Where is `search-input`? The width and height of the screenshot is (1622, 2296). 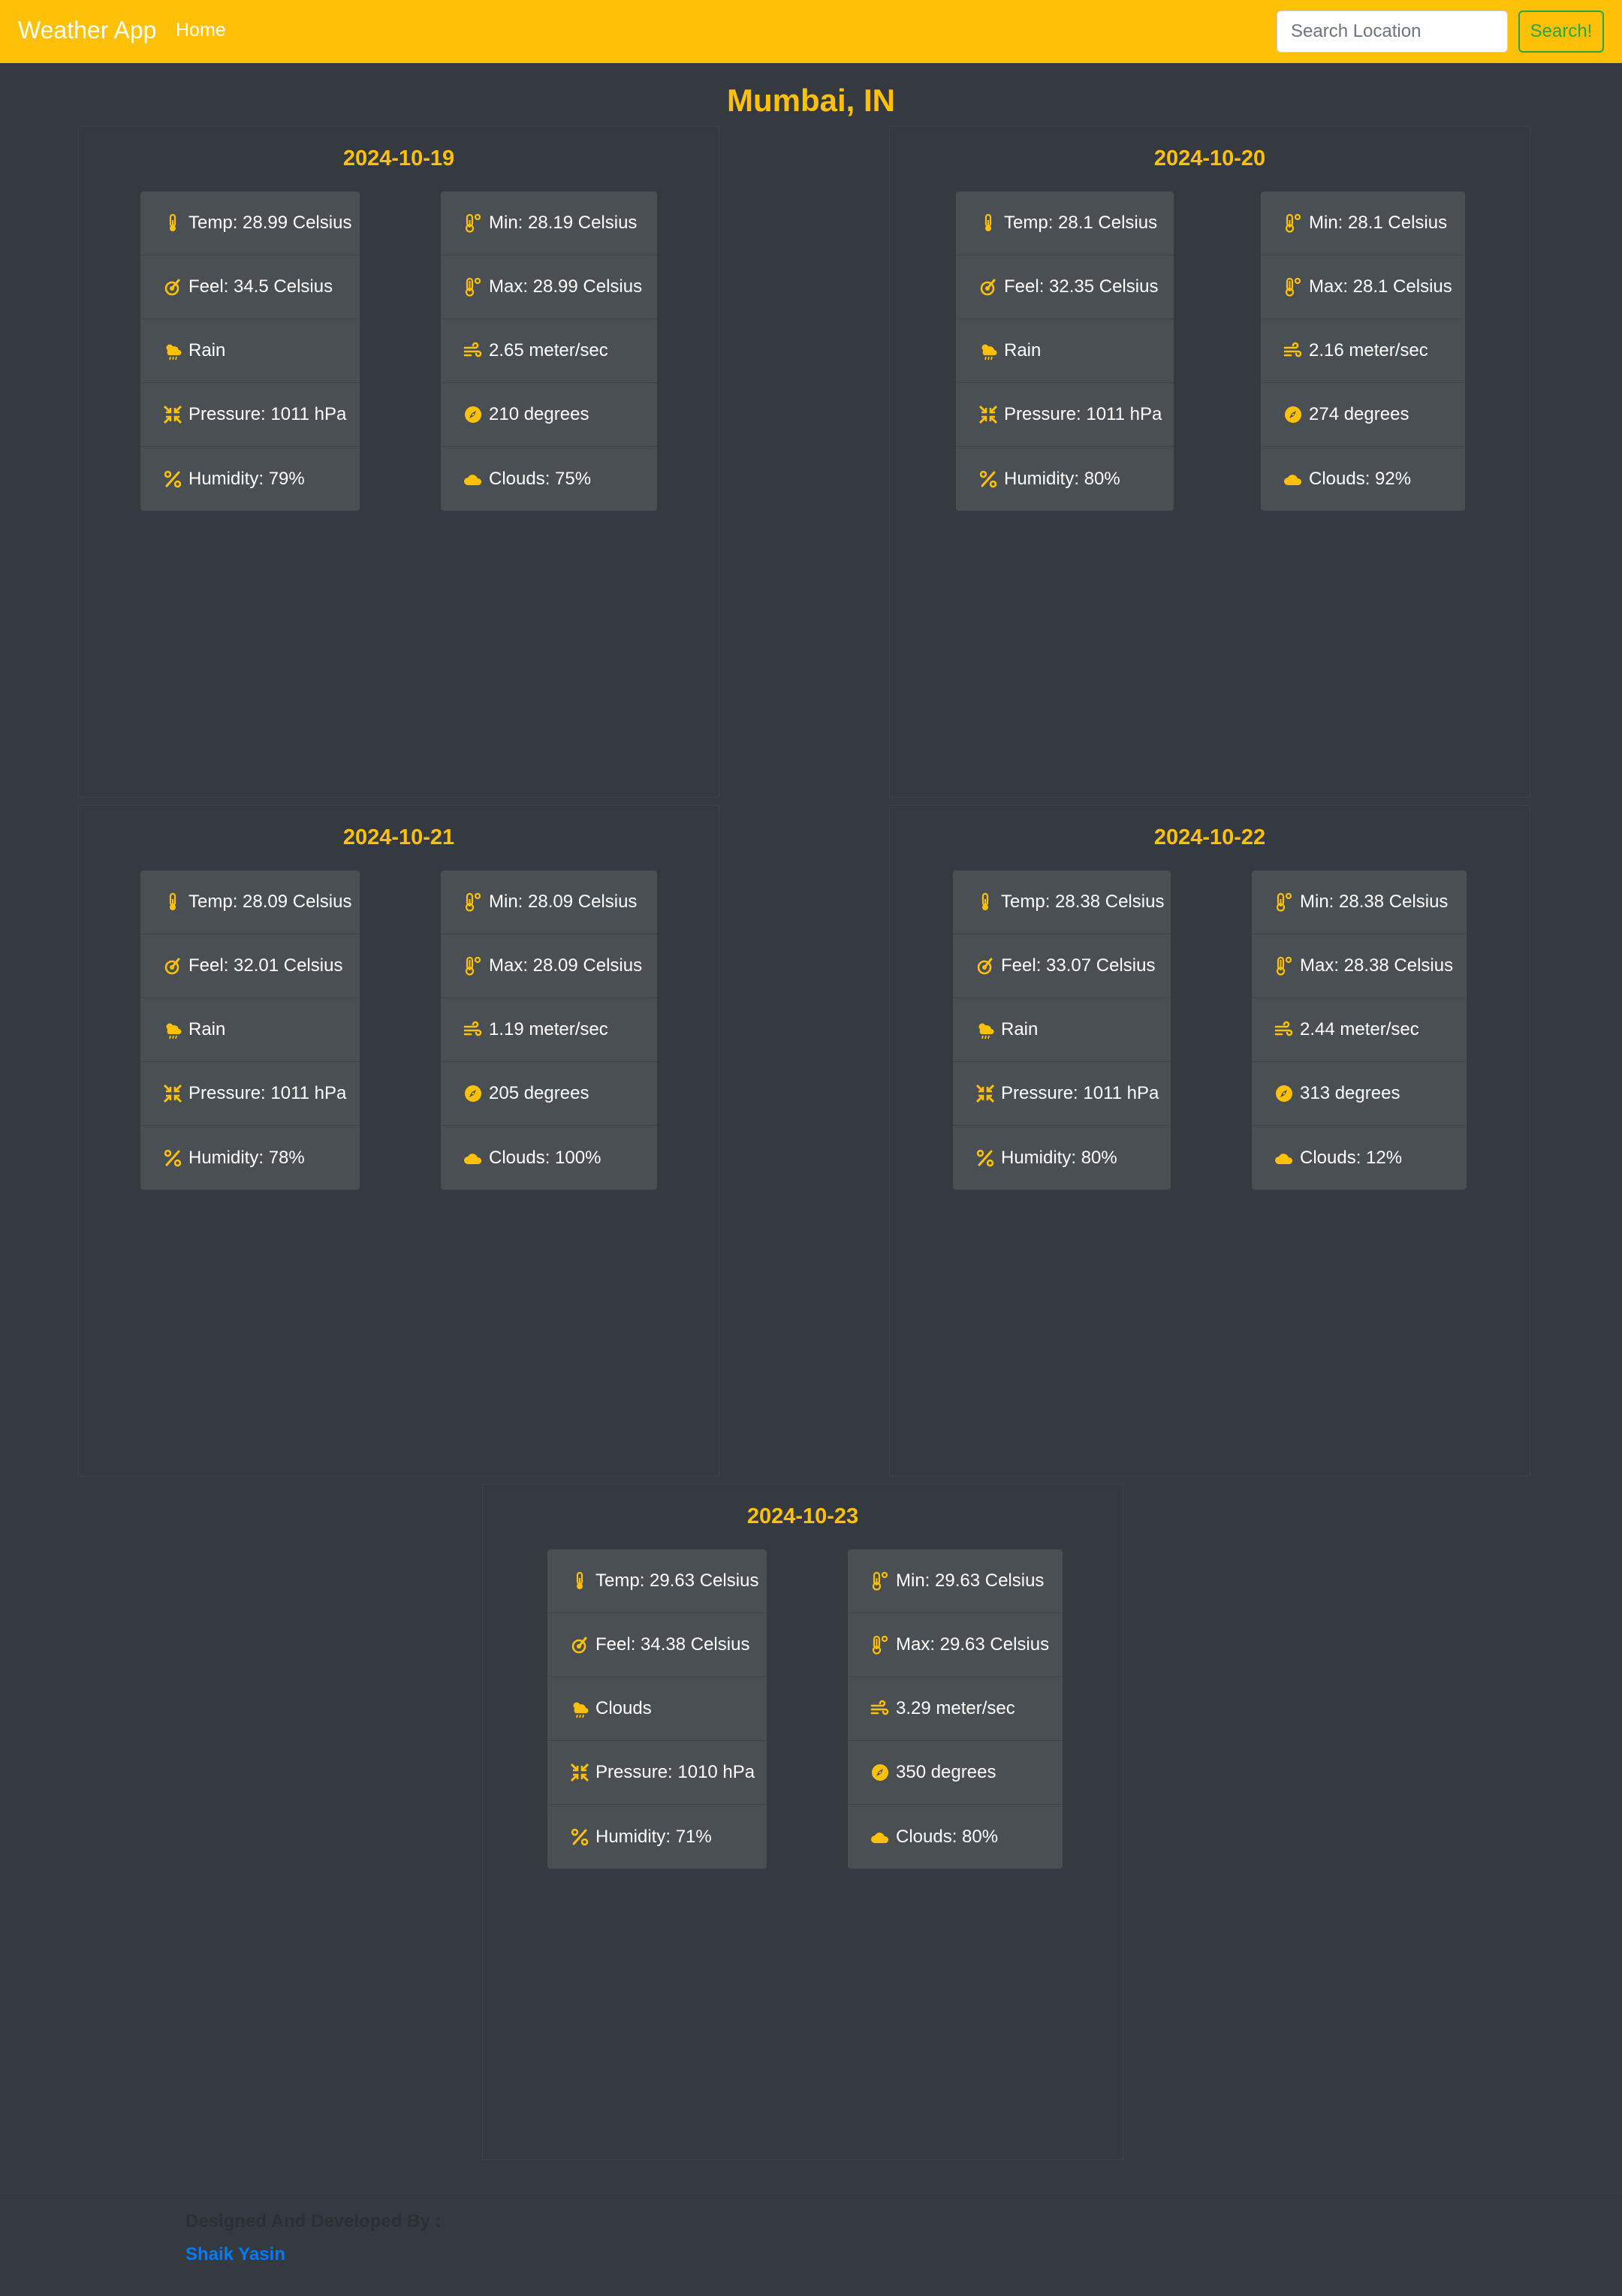 search-input is located at coordinates (1392, 32).